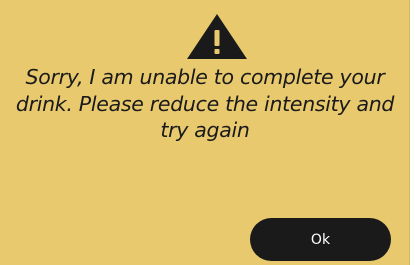 This screenshot has height=265, width=415. Describe the element at coordinates (217, 36) in the screenshot. I see `warning-triangle-icon` at that location.